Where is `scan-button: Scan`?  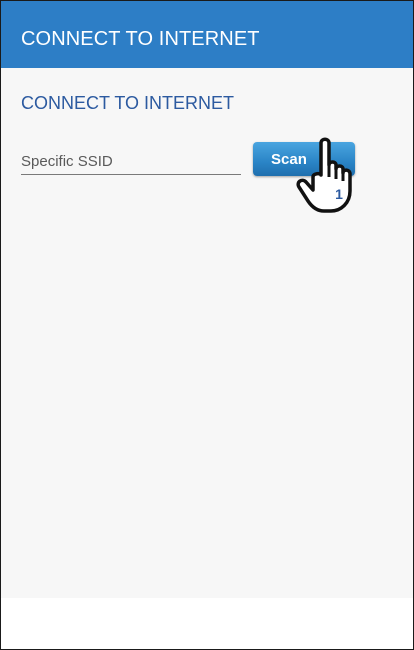
scan-button: Scan is located at coordinates (304, 159).